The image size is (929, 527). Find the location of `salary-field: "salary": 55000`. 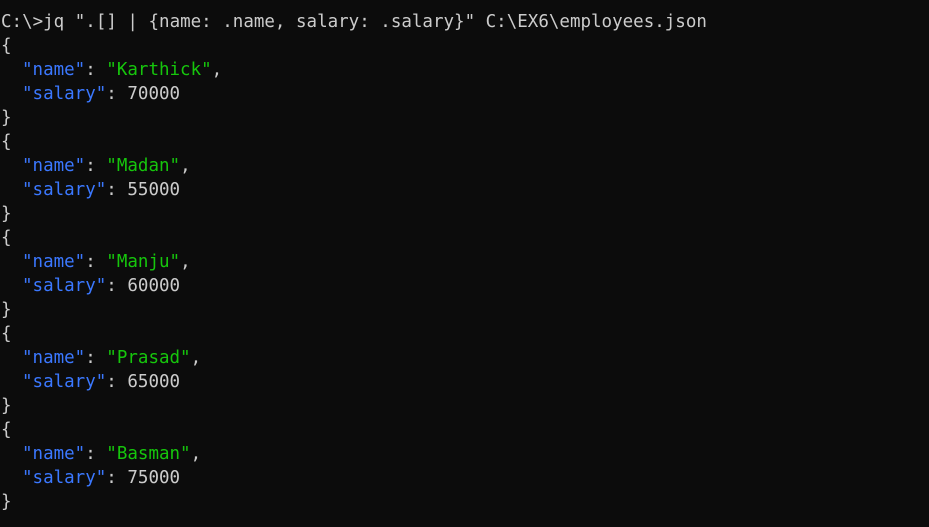

salary-field: "salary": 55000 is located at coordinates (465, 190).